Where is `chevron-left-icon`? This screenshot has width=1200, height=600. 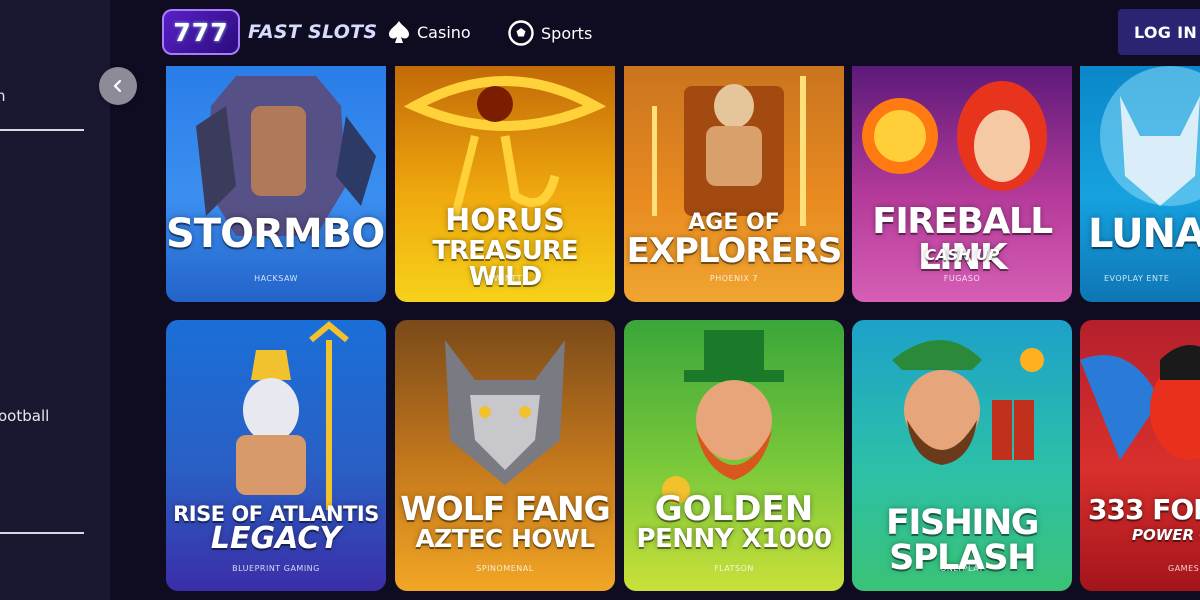 chevron-left-icon is located at coordinates (117, 86).